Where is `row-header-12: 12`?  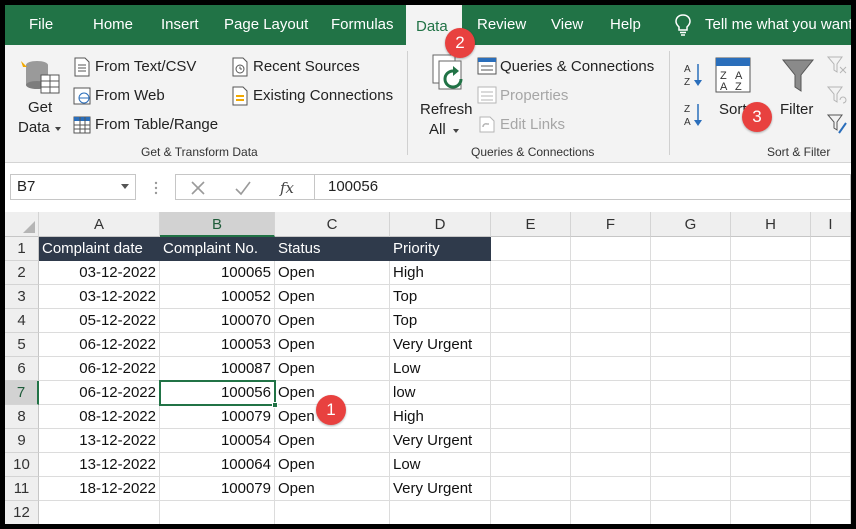 row-header-12: 12 is located at coordinates (22, 512).